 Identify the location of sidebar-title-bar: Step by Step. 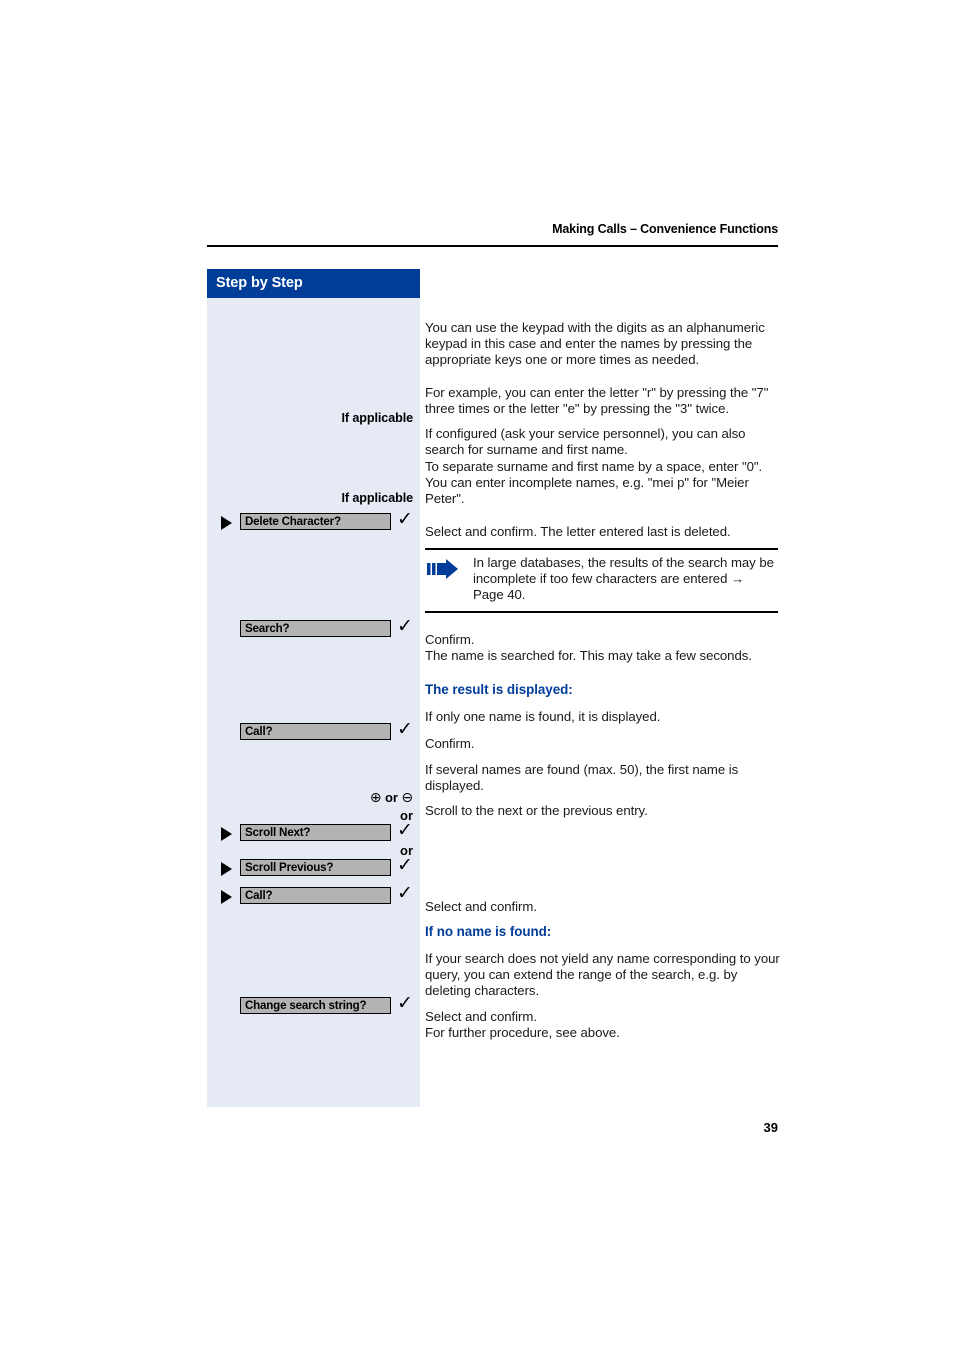
(313, 283).